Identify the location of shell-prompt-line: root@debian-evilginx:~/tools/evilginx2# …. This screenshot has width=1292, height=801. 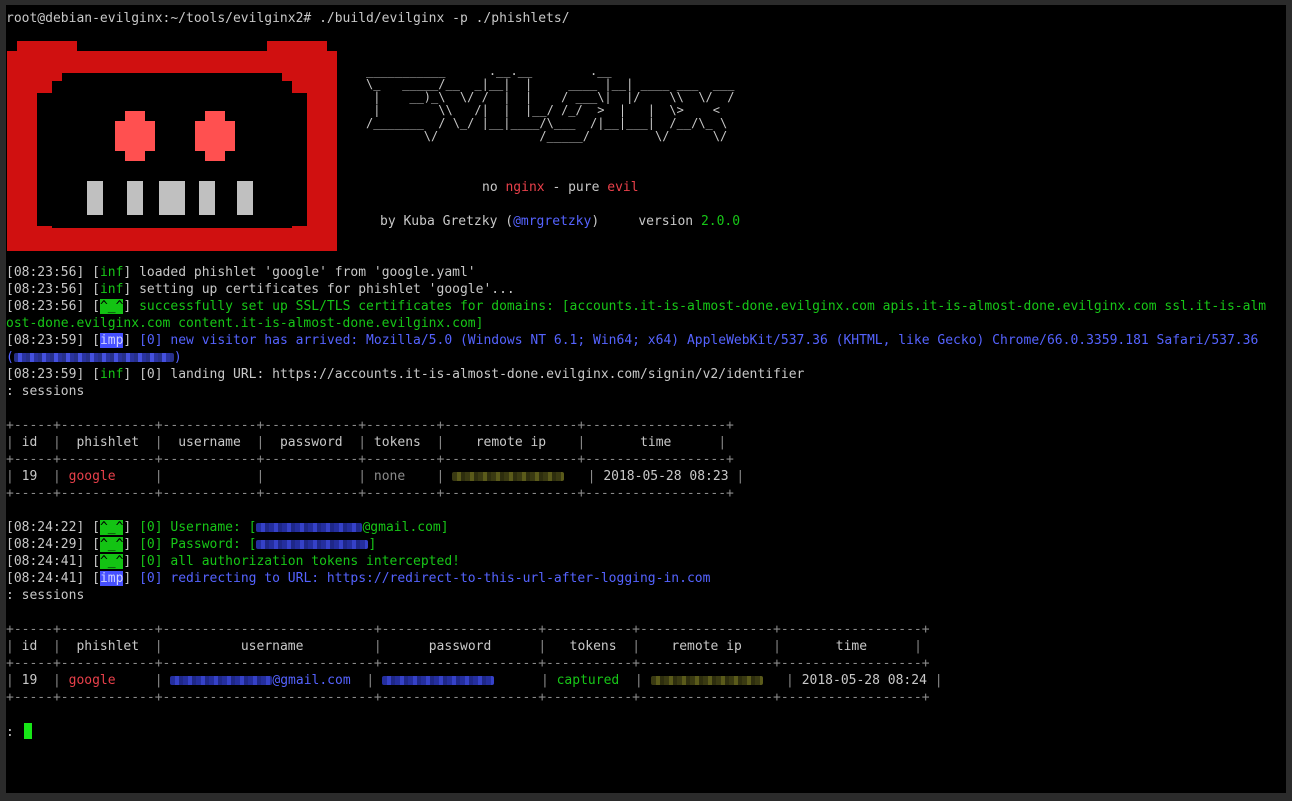
(288, 18).